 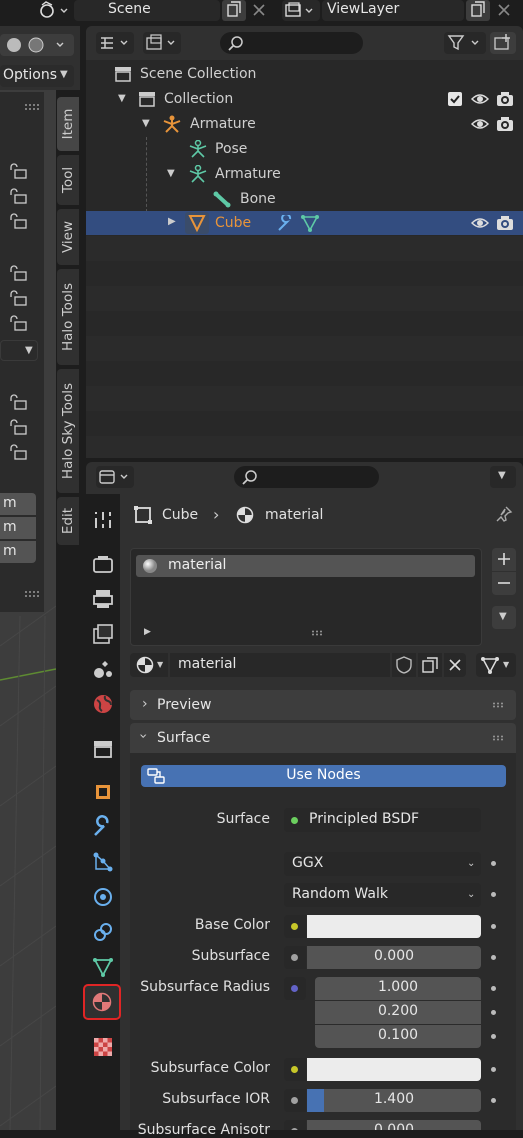 I want to click on object-tab-icon, so click(x=103, y=792).